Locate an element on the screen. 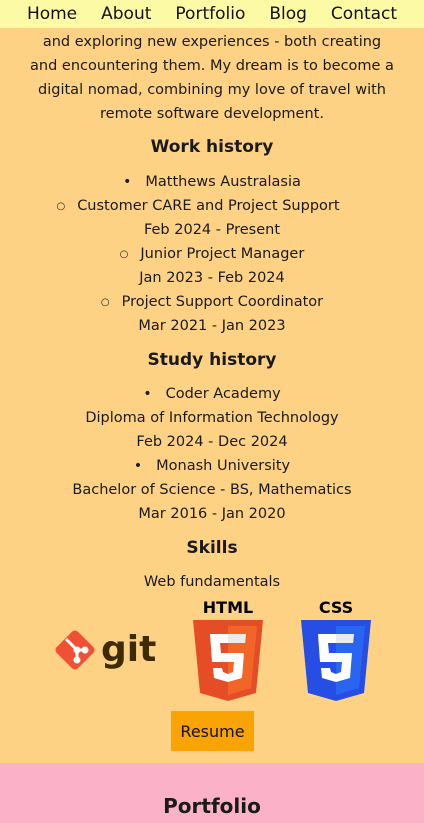 The image size is (424, 823). skills-heading: Skills is located at coordinates (212, 548).